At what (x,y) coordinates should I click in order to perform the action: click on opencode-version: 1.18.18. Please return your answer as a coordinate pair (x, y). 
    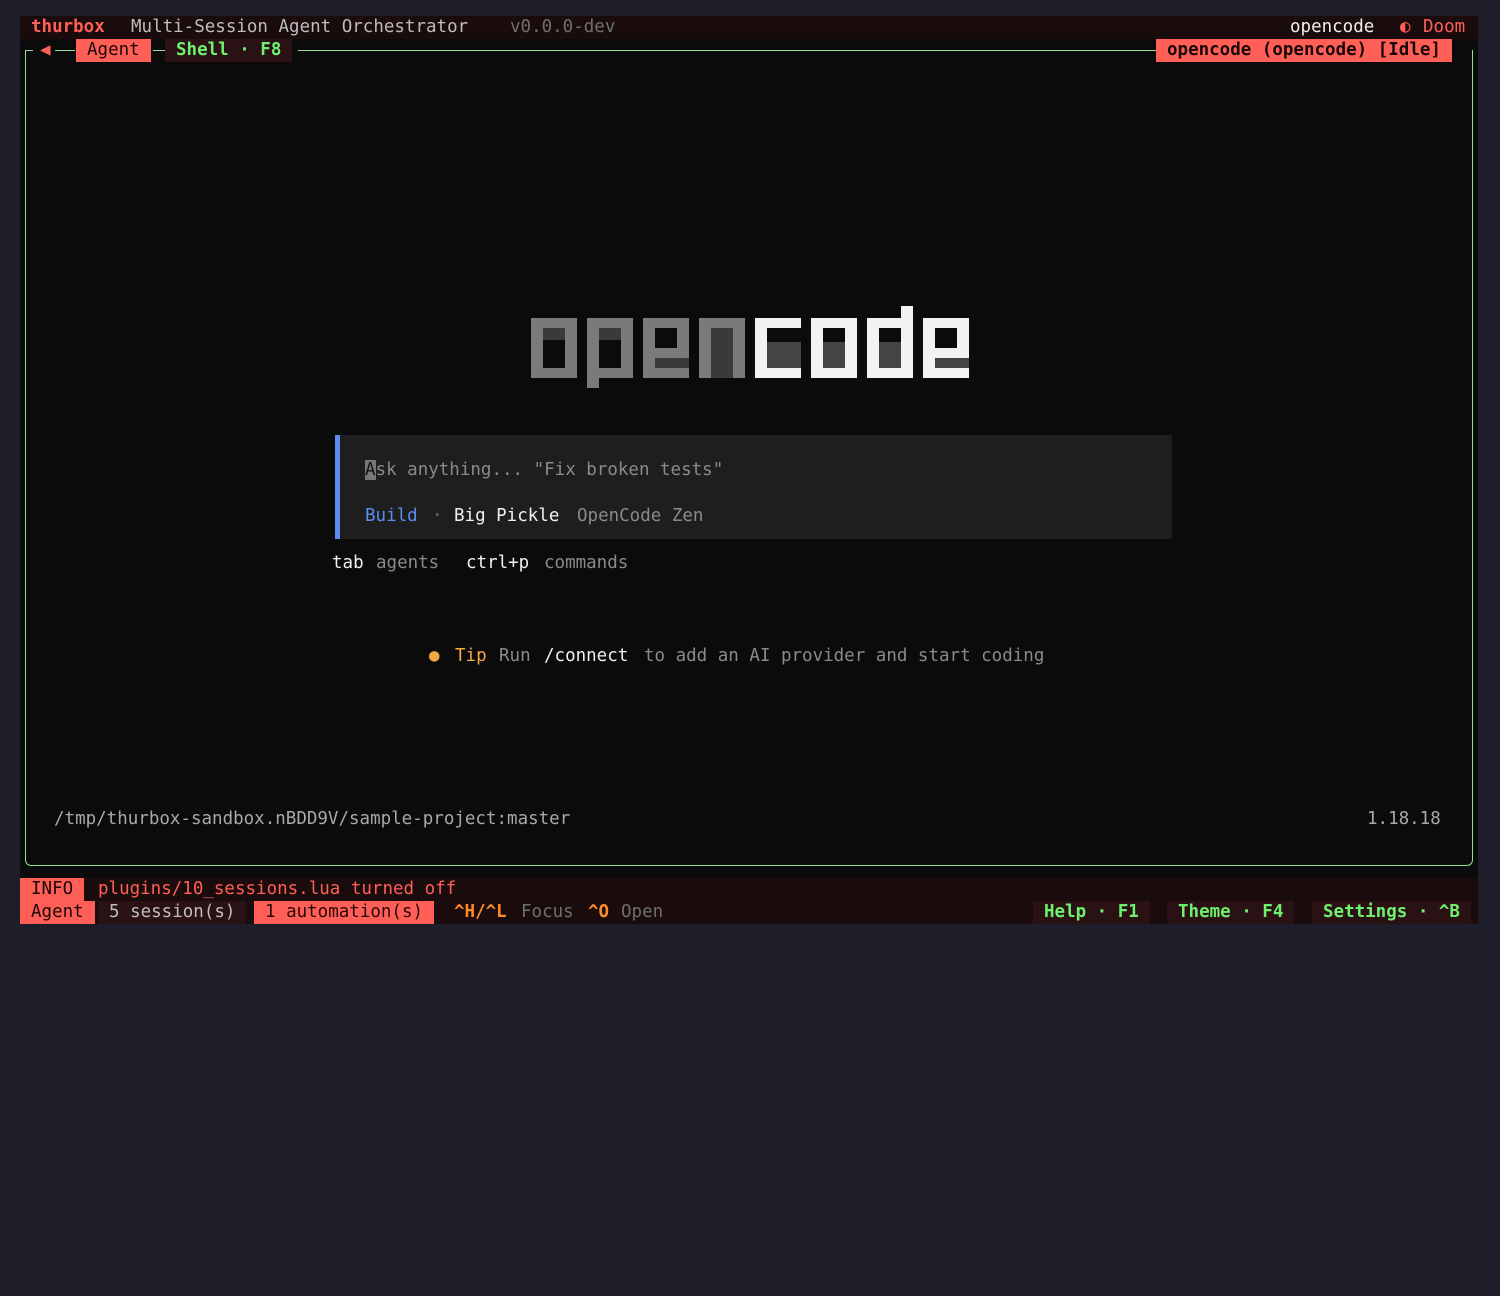
    Looking at the image, I should click on (1404, 819).